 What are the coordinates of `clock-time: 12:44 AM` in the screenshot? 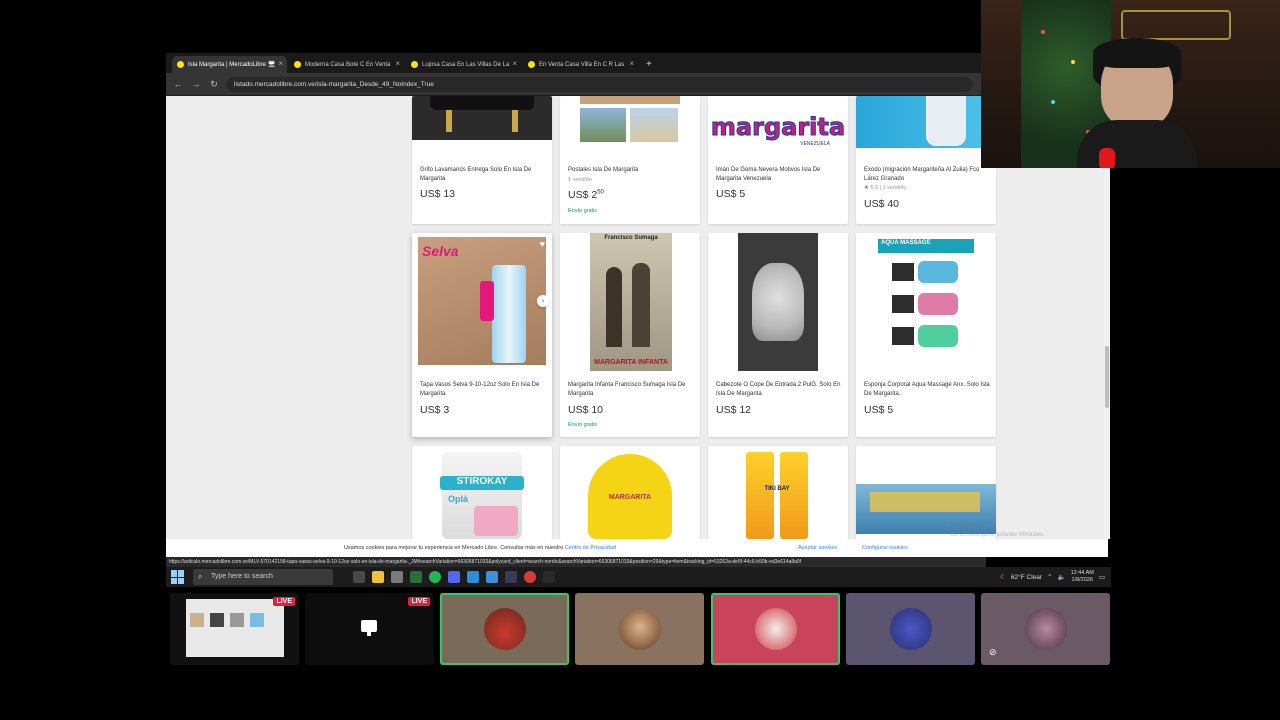 It's located at (1082, 573).